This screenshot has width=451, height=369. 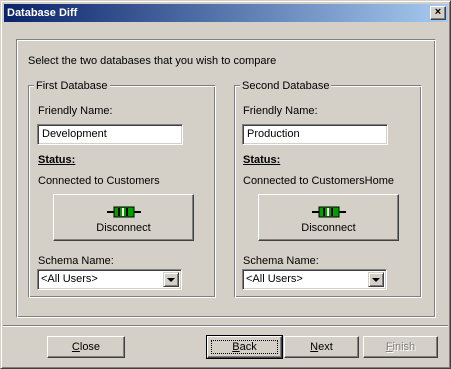 What do you see at coordinates (314, 279) in the screenshot?
I see `second-schema-name-select: <All Users>` at bounding box center [314, 279].